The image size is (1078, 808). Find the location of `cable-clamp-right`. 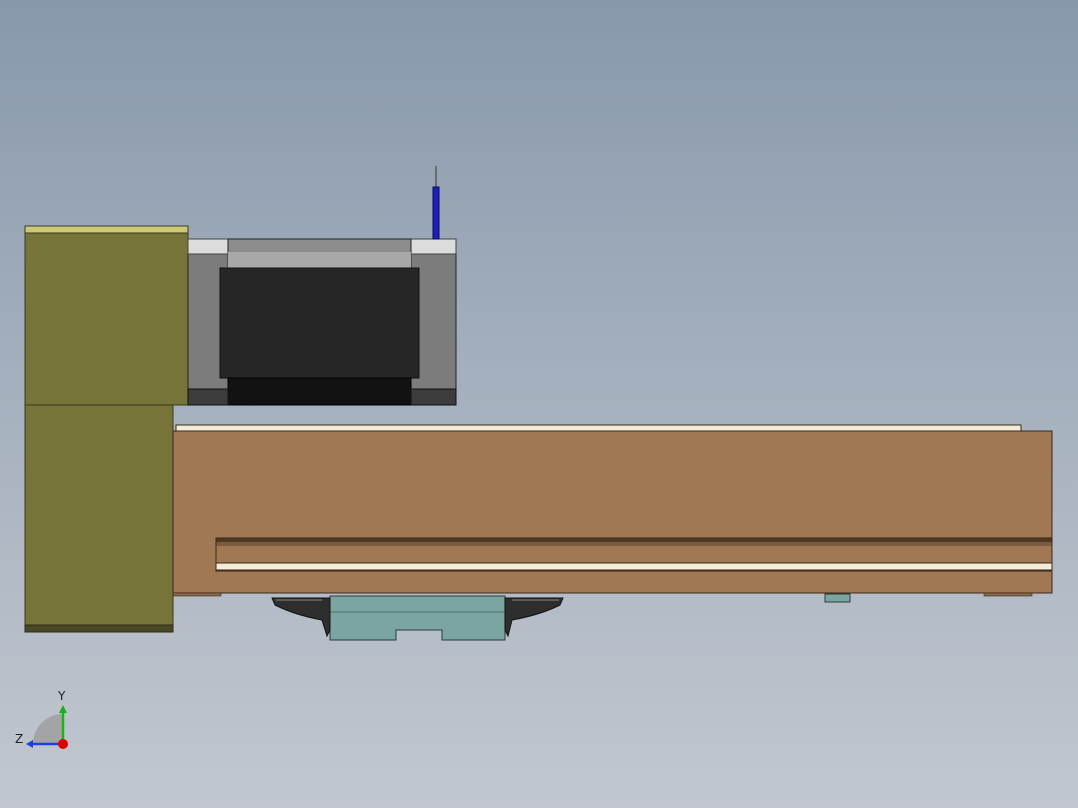

cable-clamp-right is located at coordinates (534, 617).